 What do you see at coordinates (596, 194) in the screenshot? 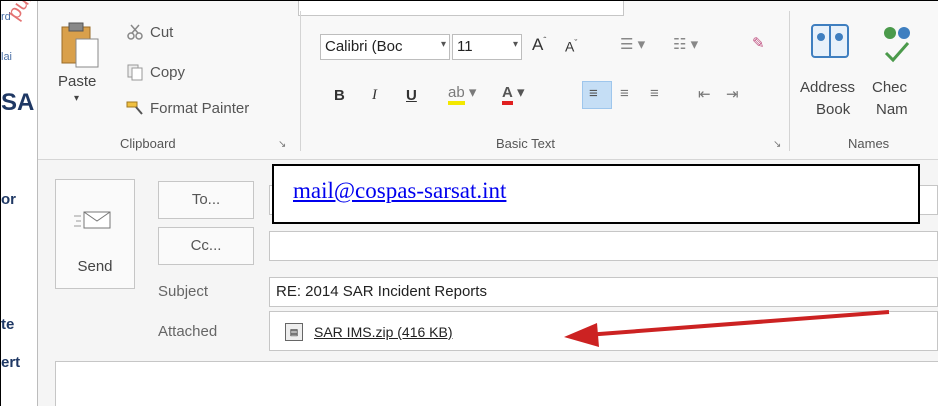
I see `email-callout-box: mail@cospas-sarsat.int` at bounding box center [596, 194].